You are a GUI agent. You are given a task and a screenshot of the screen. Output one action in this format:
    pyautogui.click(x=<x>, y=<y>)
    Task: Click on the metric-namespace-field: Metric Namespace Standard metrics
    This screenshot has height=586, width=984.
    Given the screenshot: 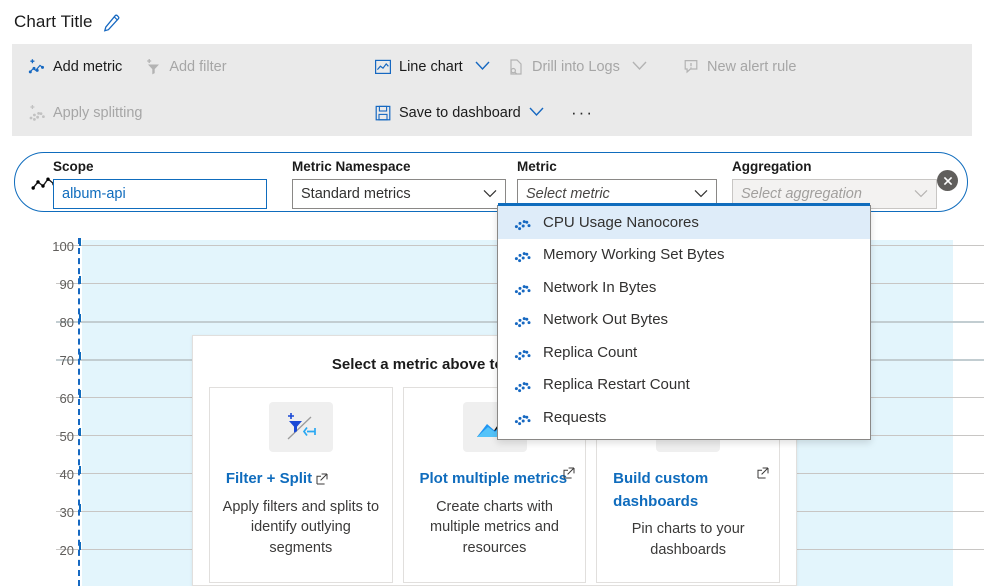 What is the action you would take?
    pyautogui.click(x=399, y=183)
    